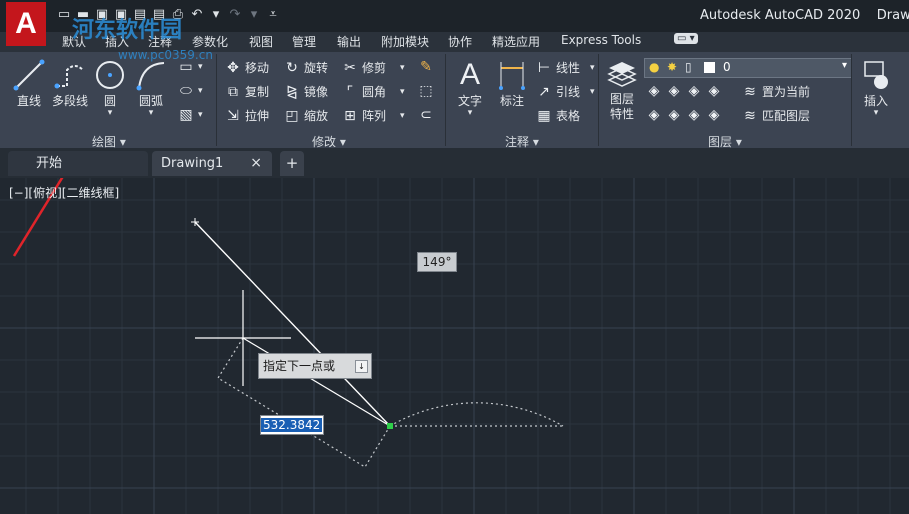 Image resolution: width=909 pixels, height=514 pixels. I want to click on layer-color-swatch, so click(709, 67).